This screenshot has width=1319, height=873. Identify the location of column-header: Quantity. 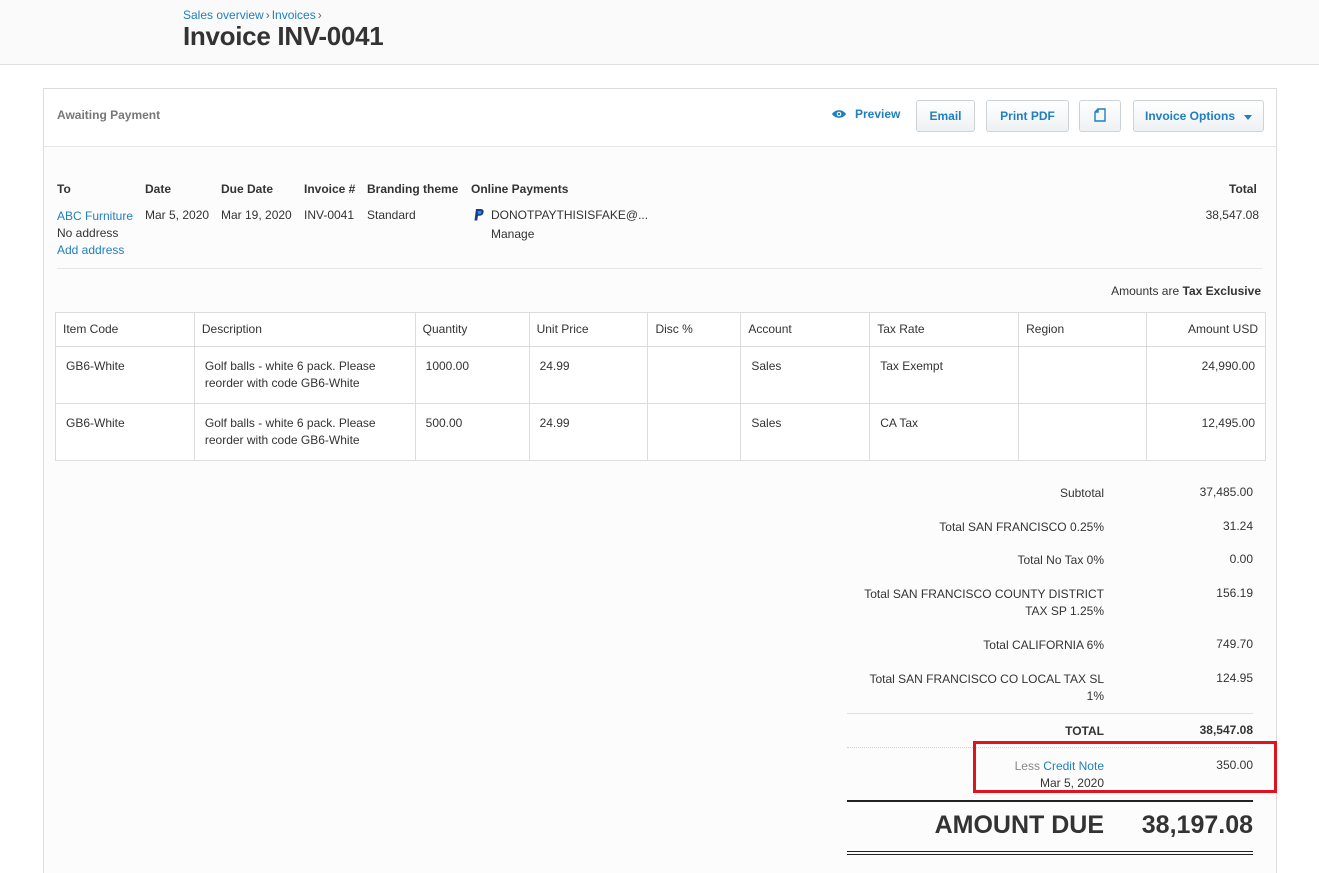
(472, 329).